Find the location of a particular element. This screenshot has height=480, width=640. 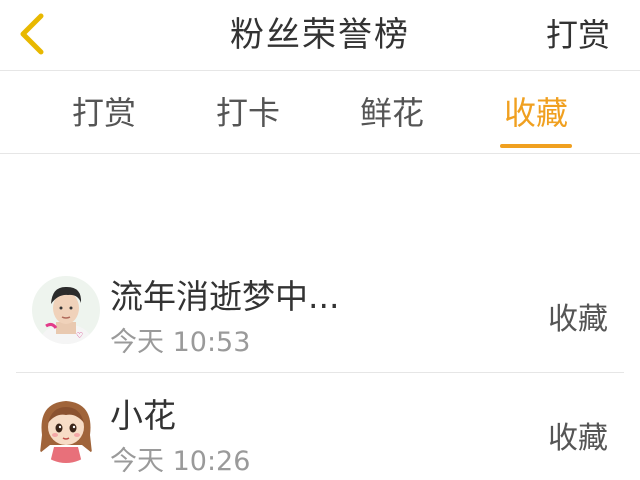

page-title: 粉丝荣誉榜 is located at coordinates (320, 35).